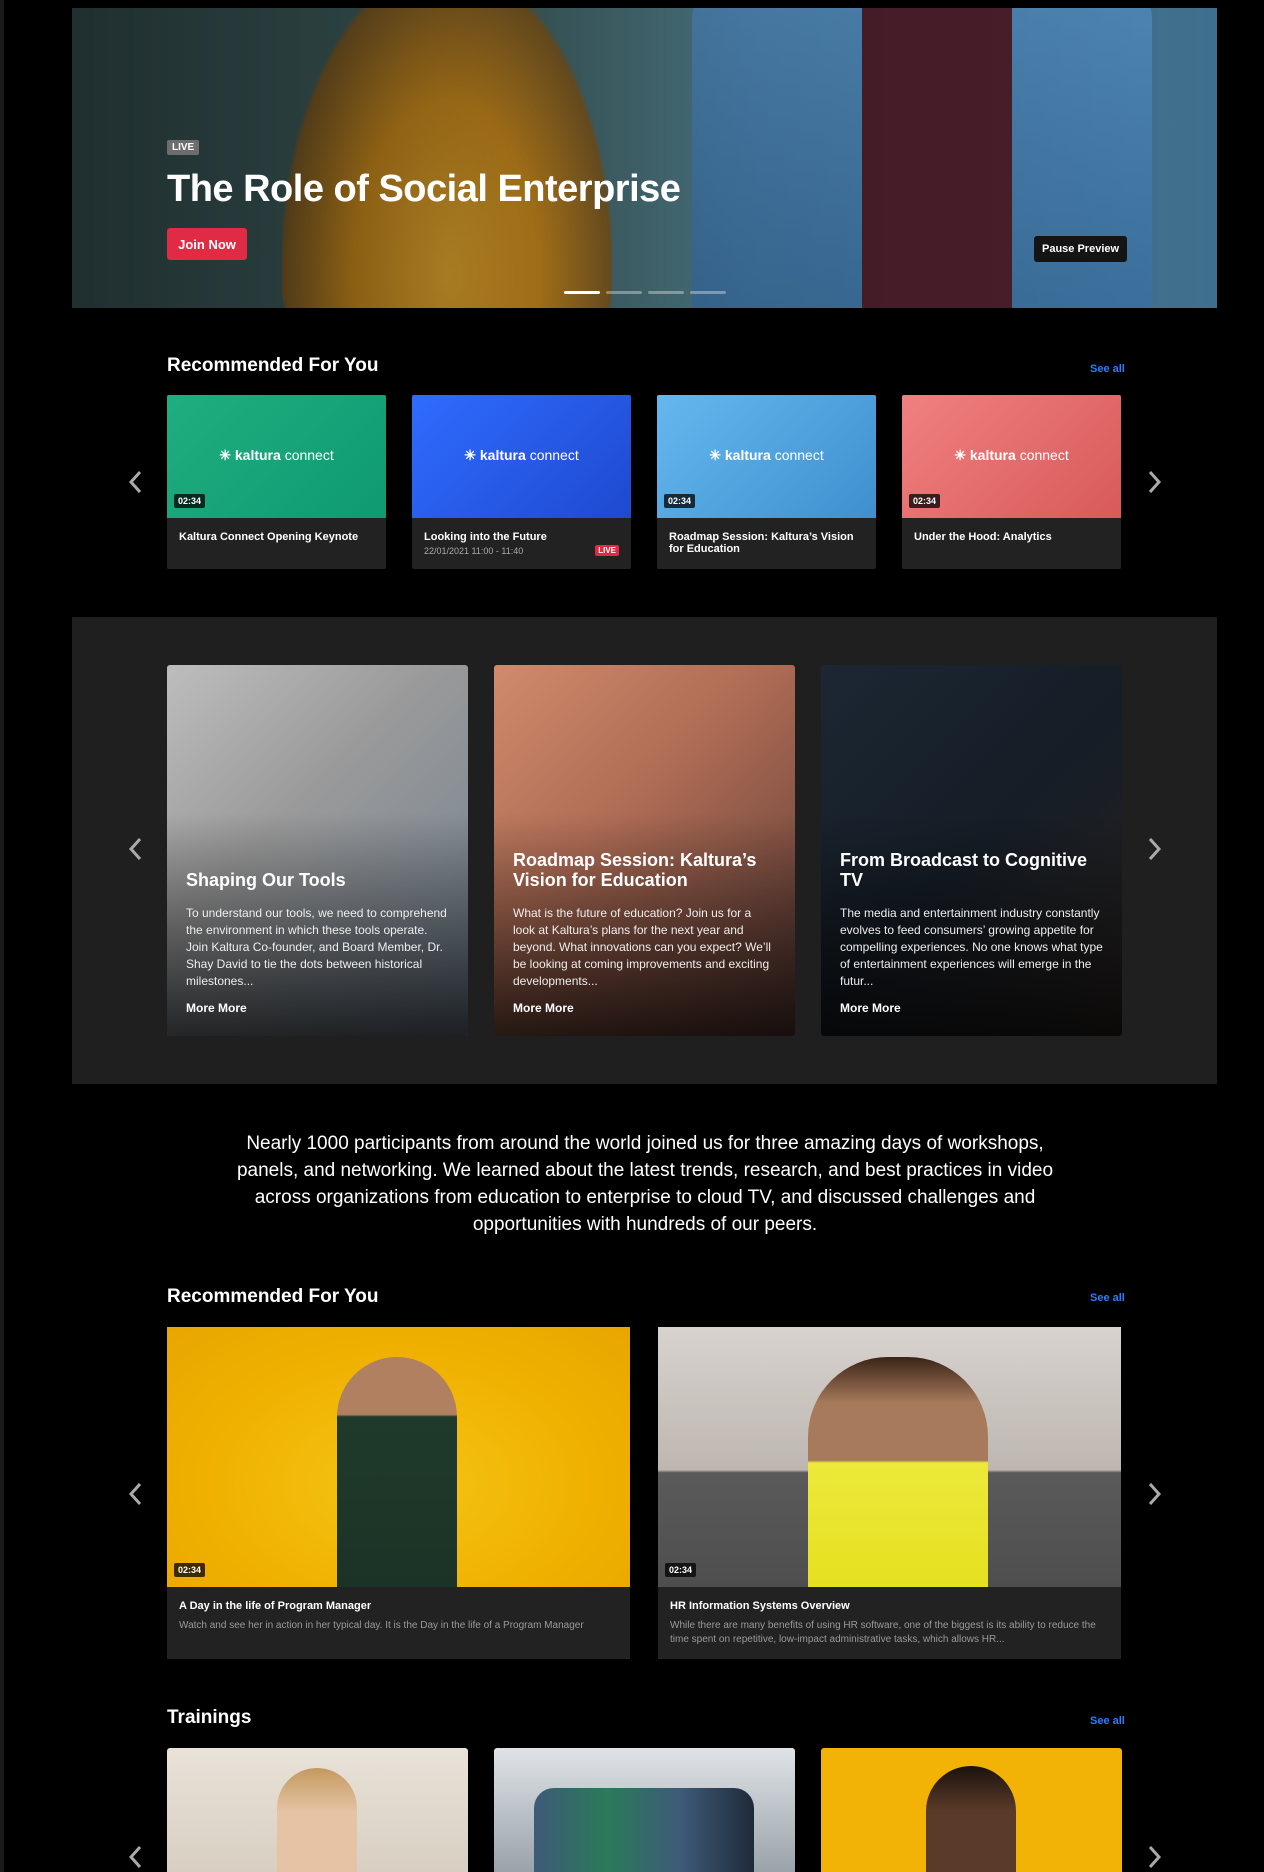 The height and width of the screenshot is (1872, 1264). Describe the element at coordinates (269, 537) in the screenshot. I see `video-title: Kaltura Connect Opening Keynote` at that location.